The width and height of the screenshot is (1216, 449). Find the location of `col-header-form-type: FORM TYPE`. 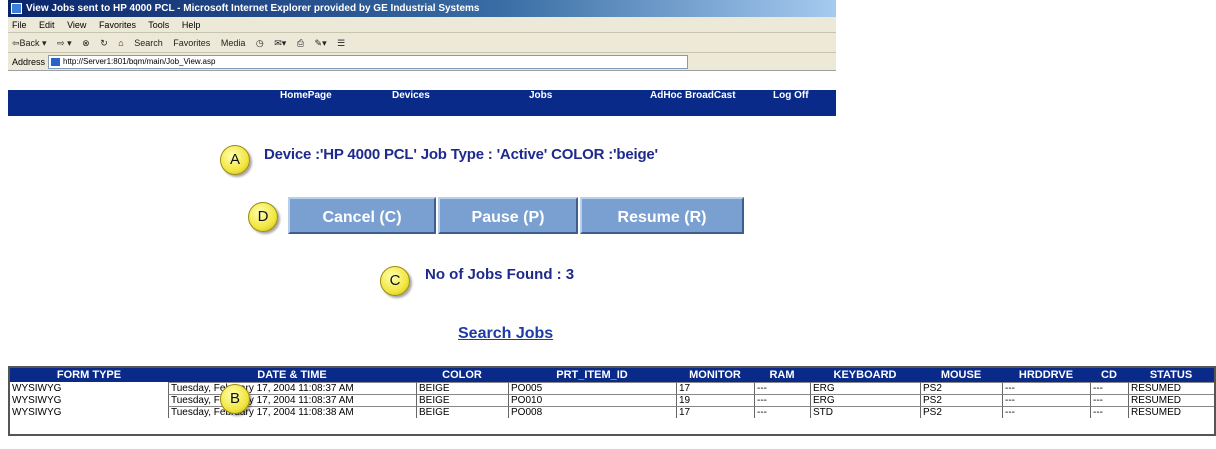

col-header-form-type: FORM TYPE is located at coordinates (89, 375).